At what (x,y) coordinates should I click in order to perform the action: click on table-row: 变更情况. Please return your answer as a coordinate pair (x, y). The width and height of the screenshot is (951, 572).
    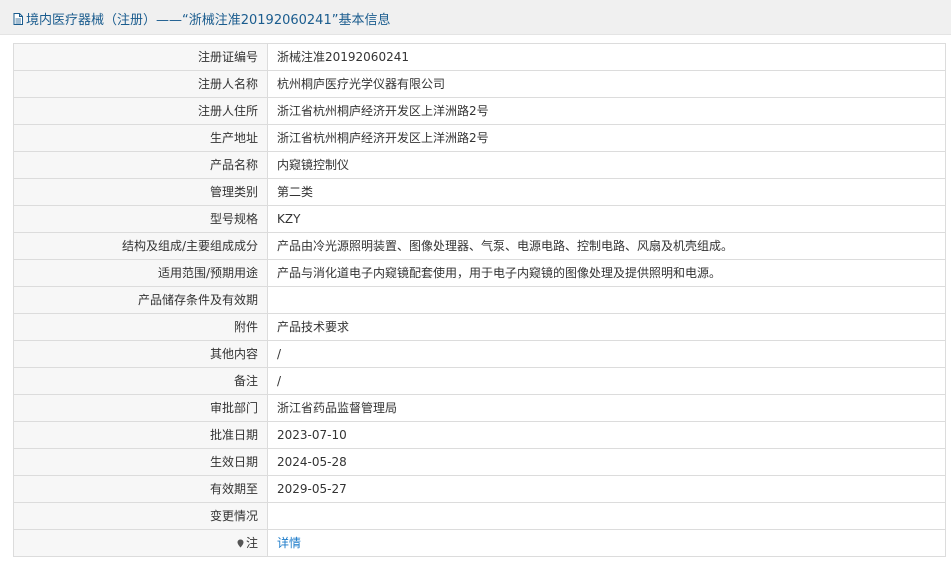
    Looking at the image, I should click on (479, 516).